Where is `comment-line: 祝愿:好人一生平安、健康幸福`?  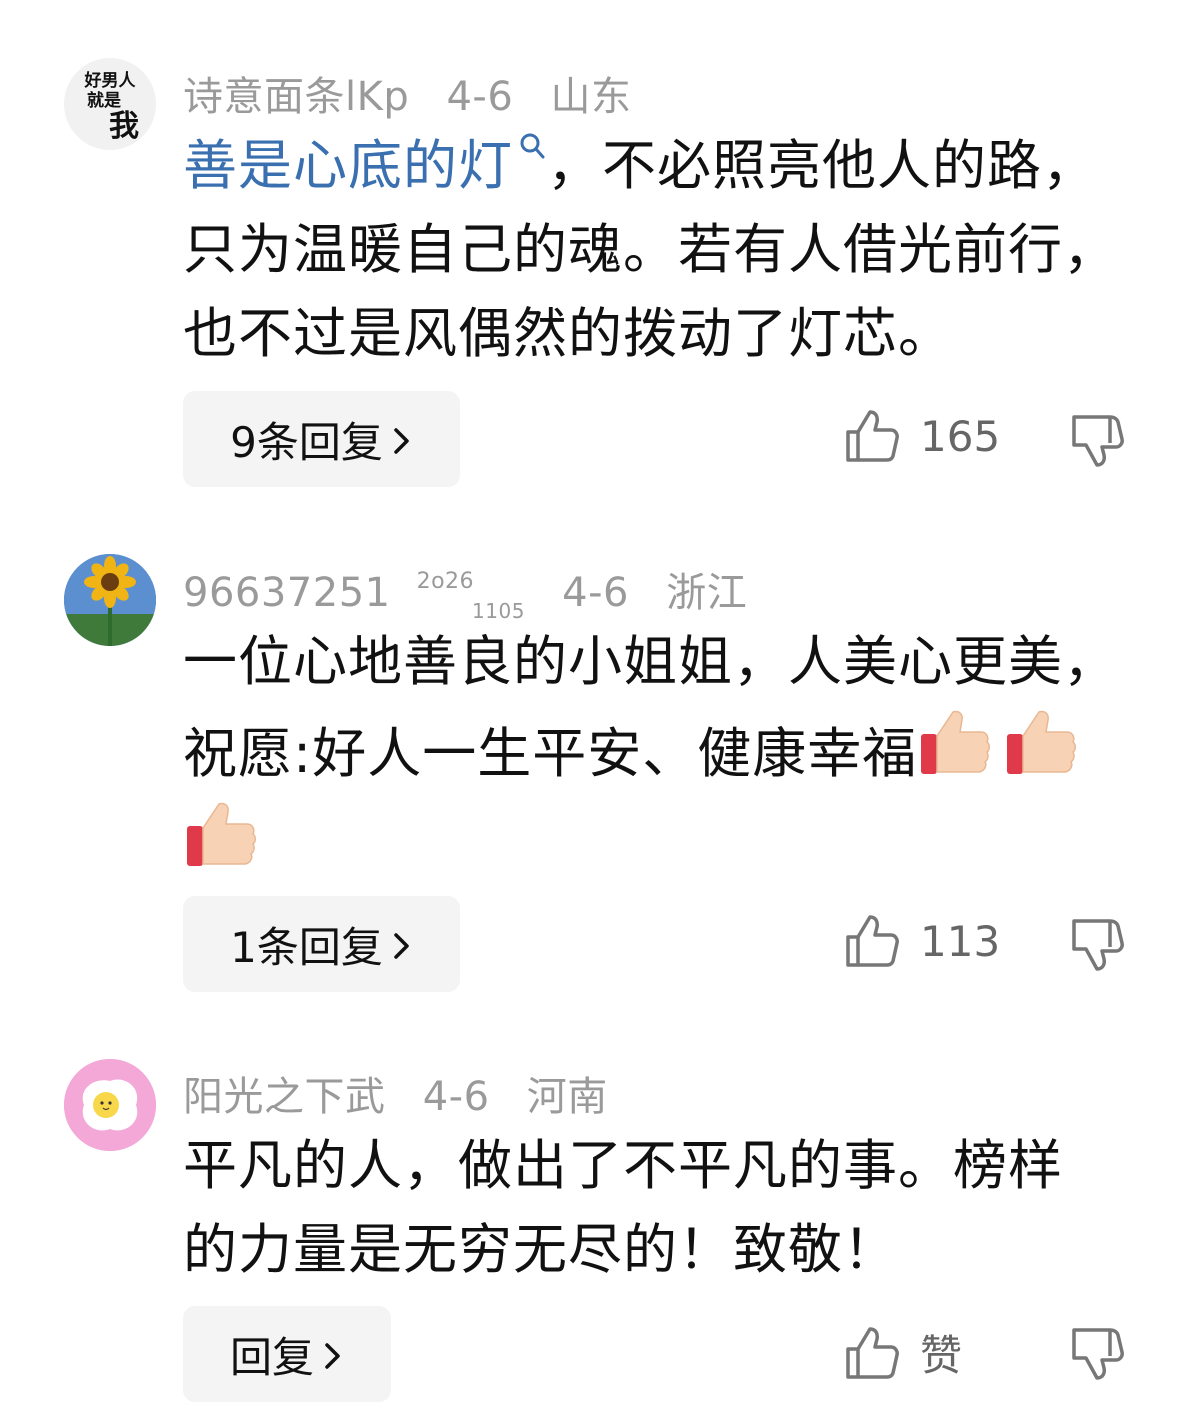
comment-line: 祝愿:好人一生平安、健康幸福 is located at coordinates (550, 753).